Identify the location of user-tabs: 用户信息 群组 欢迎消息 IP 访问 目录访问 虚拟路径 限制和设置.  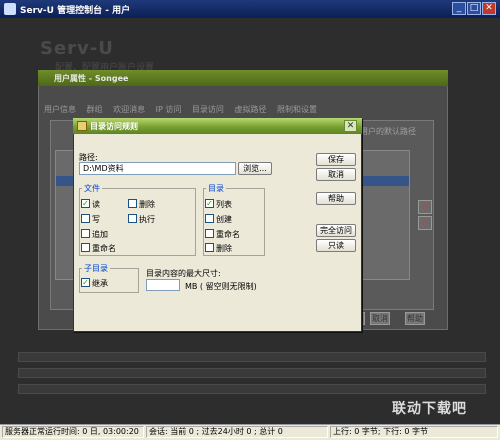
(242, 111).